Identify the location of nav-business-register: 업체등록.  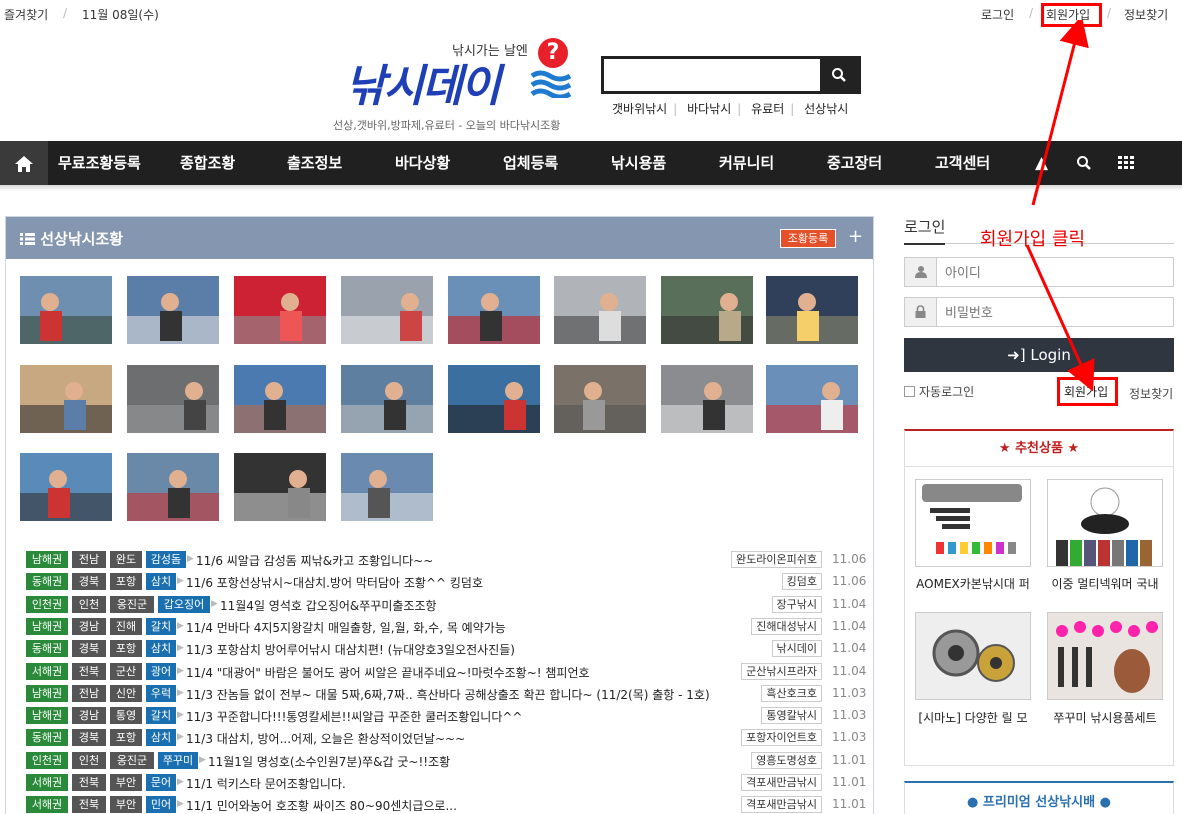
(530, 163).